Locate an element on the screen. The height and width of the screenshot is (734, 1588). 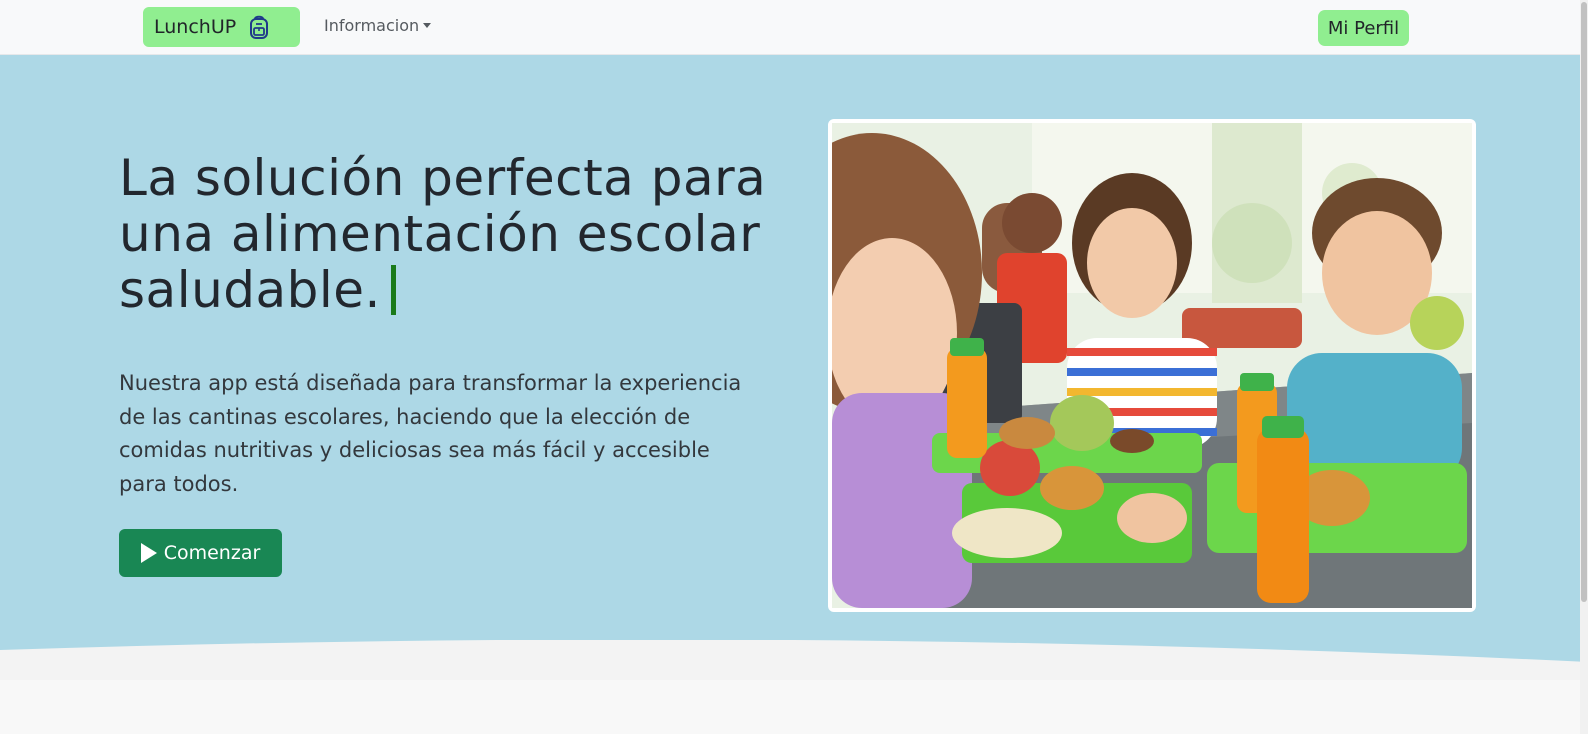
play-icon is located at coordinates (148, 553).